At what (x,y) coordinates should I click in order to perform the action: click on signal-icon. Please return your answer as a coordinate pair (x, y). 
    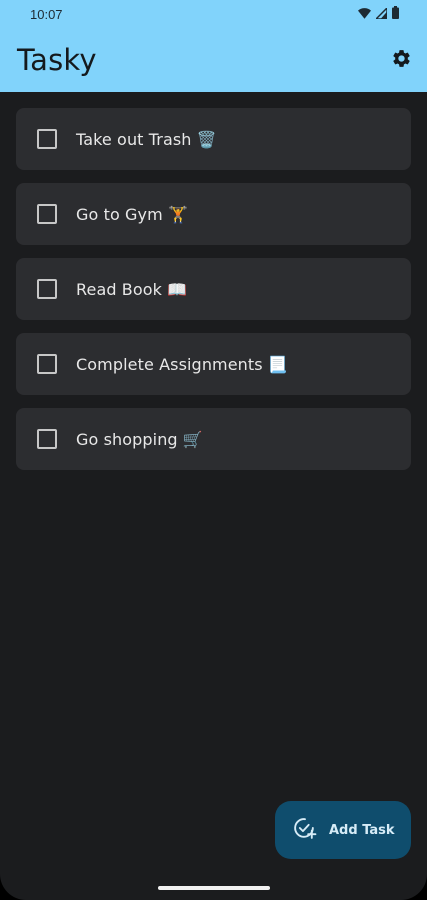
    Looking at the image, I should click on (381, 13).